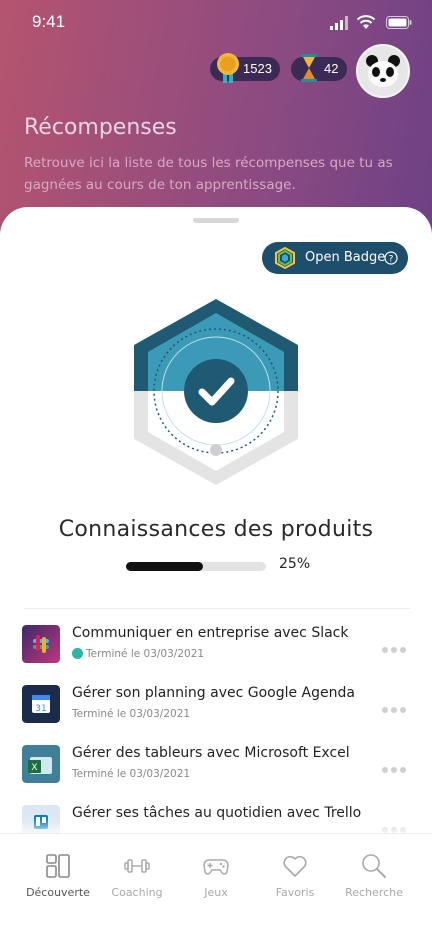 The height and width of the screenshot is (939, 432). Describe the element at coordinates (137, 875) in the screenshot. I see `tab-coaching: Coaching` at that location.